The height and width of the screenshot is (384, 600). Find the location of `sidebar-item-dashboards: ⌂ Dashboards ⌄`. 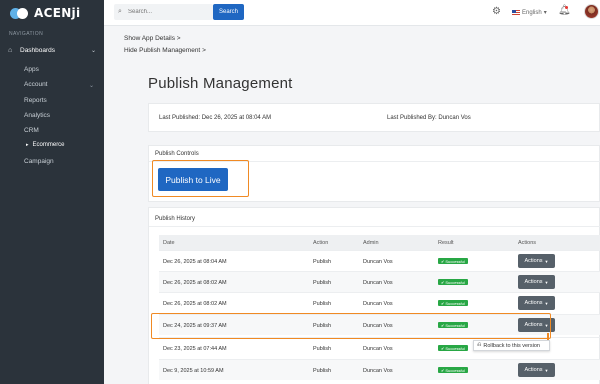

sidebar-item-dashboards: ⌂ Dashboards ⌄ is located at coordinates (52, 50).